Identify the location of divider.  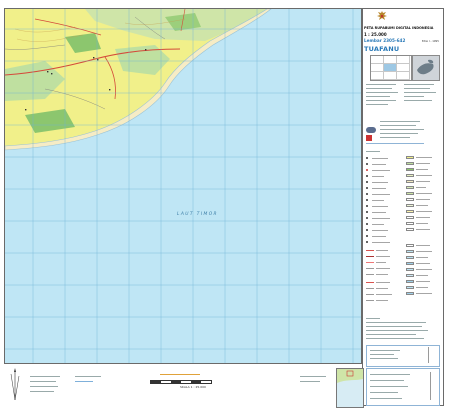
(395, 143).